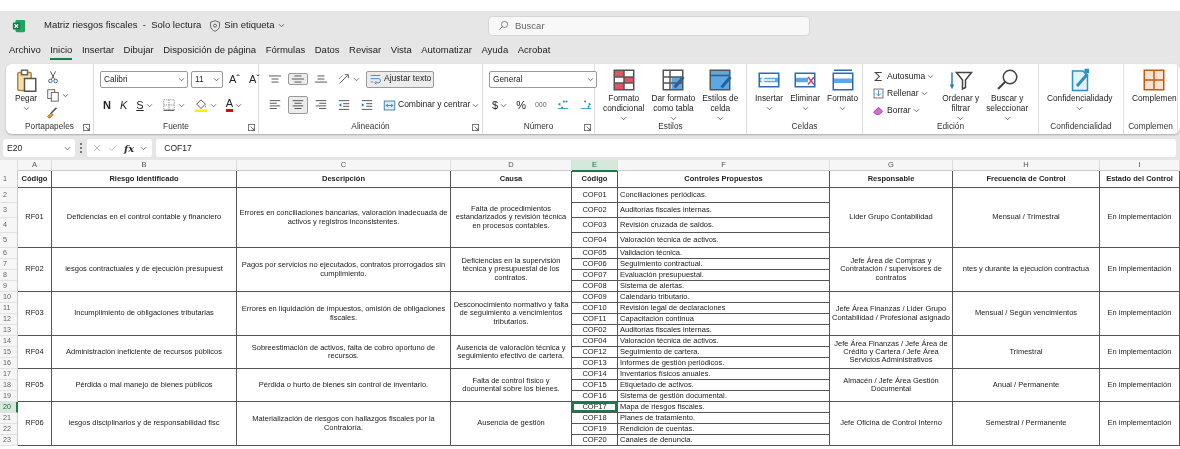 The image size is (1180, 449). Describe the element at coordinates (401, 51) in the screenshot. I see `menu-tab: Vista` at that location.